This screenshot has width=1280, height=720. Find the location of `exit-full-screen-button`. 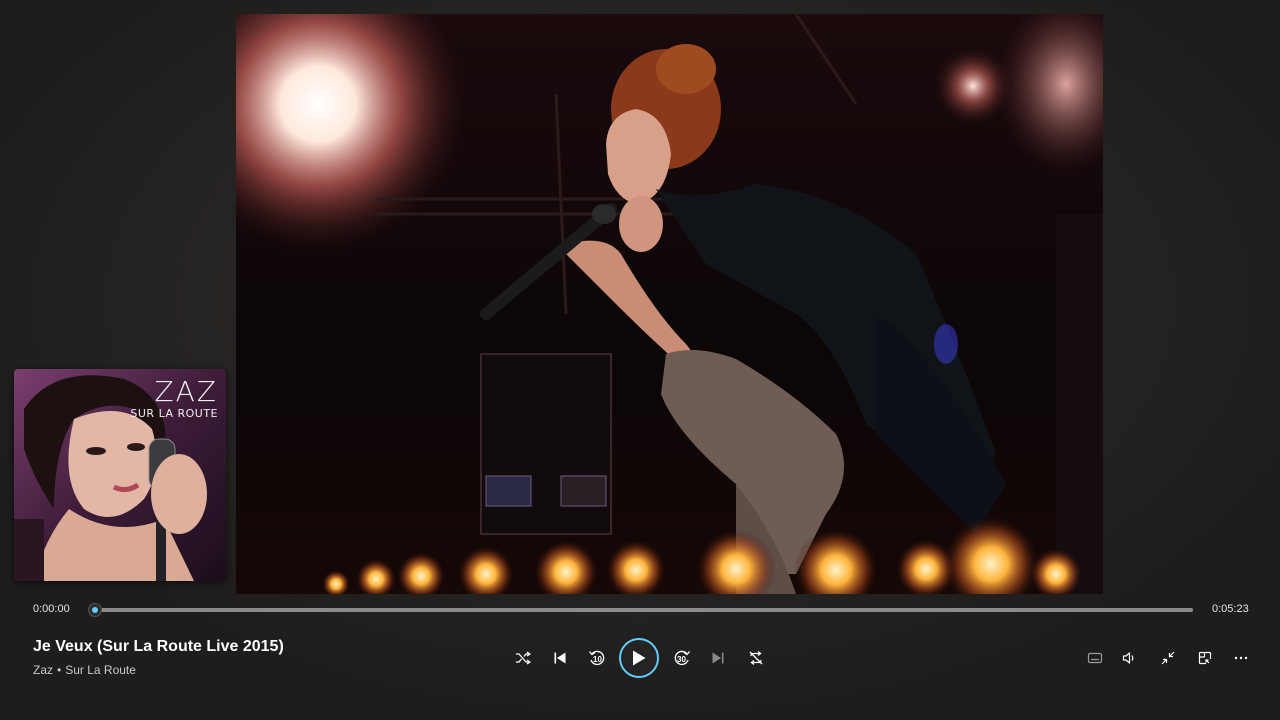

exit-full-screen-button is located at coordinates (1168, 658).